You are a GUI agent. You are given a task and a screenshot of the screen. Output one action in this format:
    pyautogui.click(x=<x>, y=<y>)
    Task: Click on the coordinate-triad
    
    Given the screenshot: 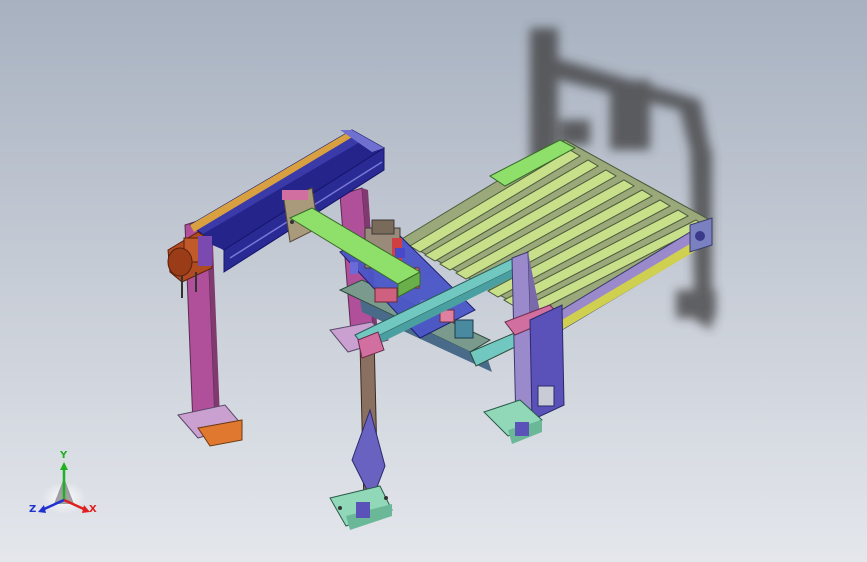 What is the action you would take?
    pyautogui.click(x=64, y=488)
    